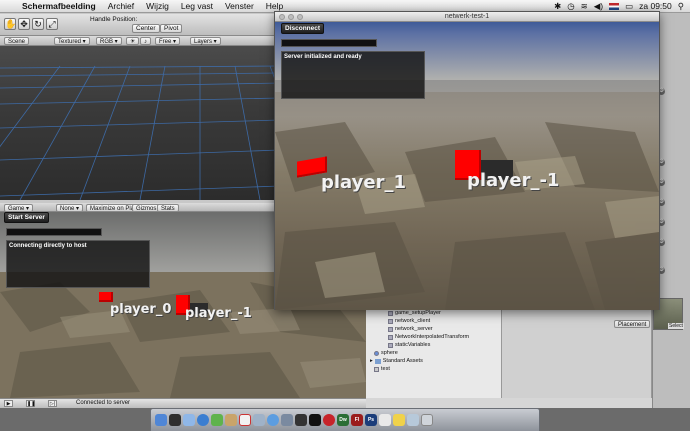  I want to click on flash-label: Fl, so click(357, 420).